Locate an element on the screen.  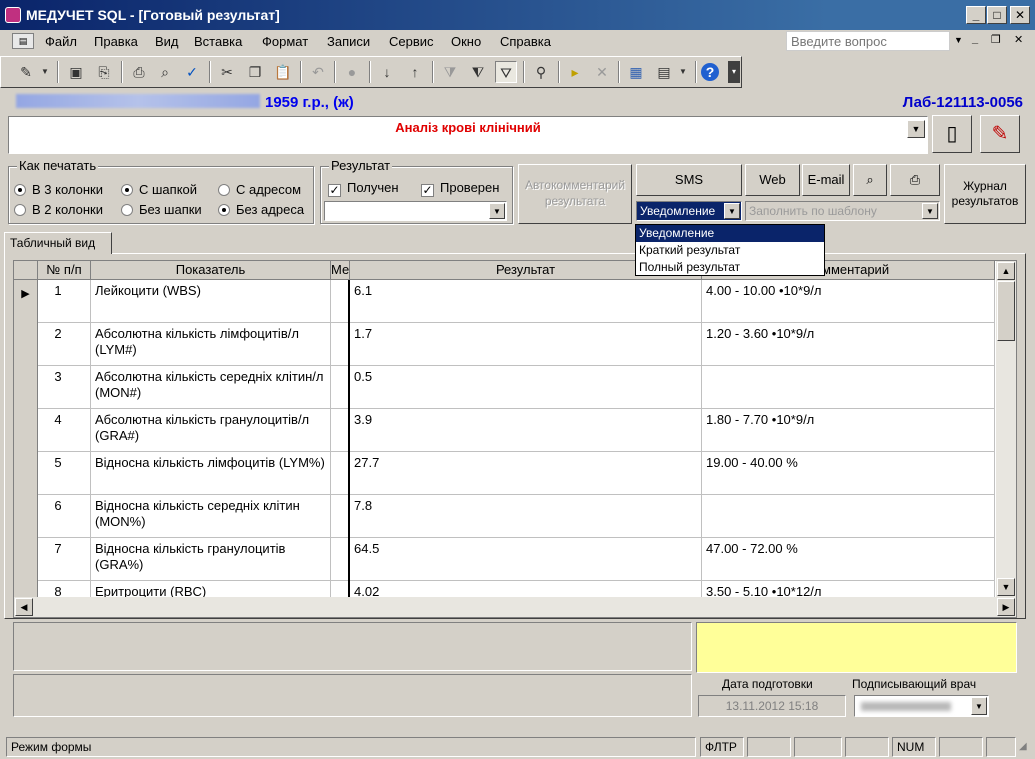
cell-indicator: Відносна кількість лімфоцитів (LYM%) is located at coordinates (211, 473).